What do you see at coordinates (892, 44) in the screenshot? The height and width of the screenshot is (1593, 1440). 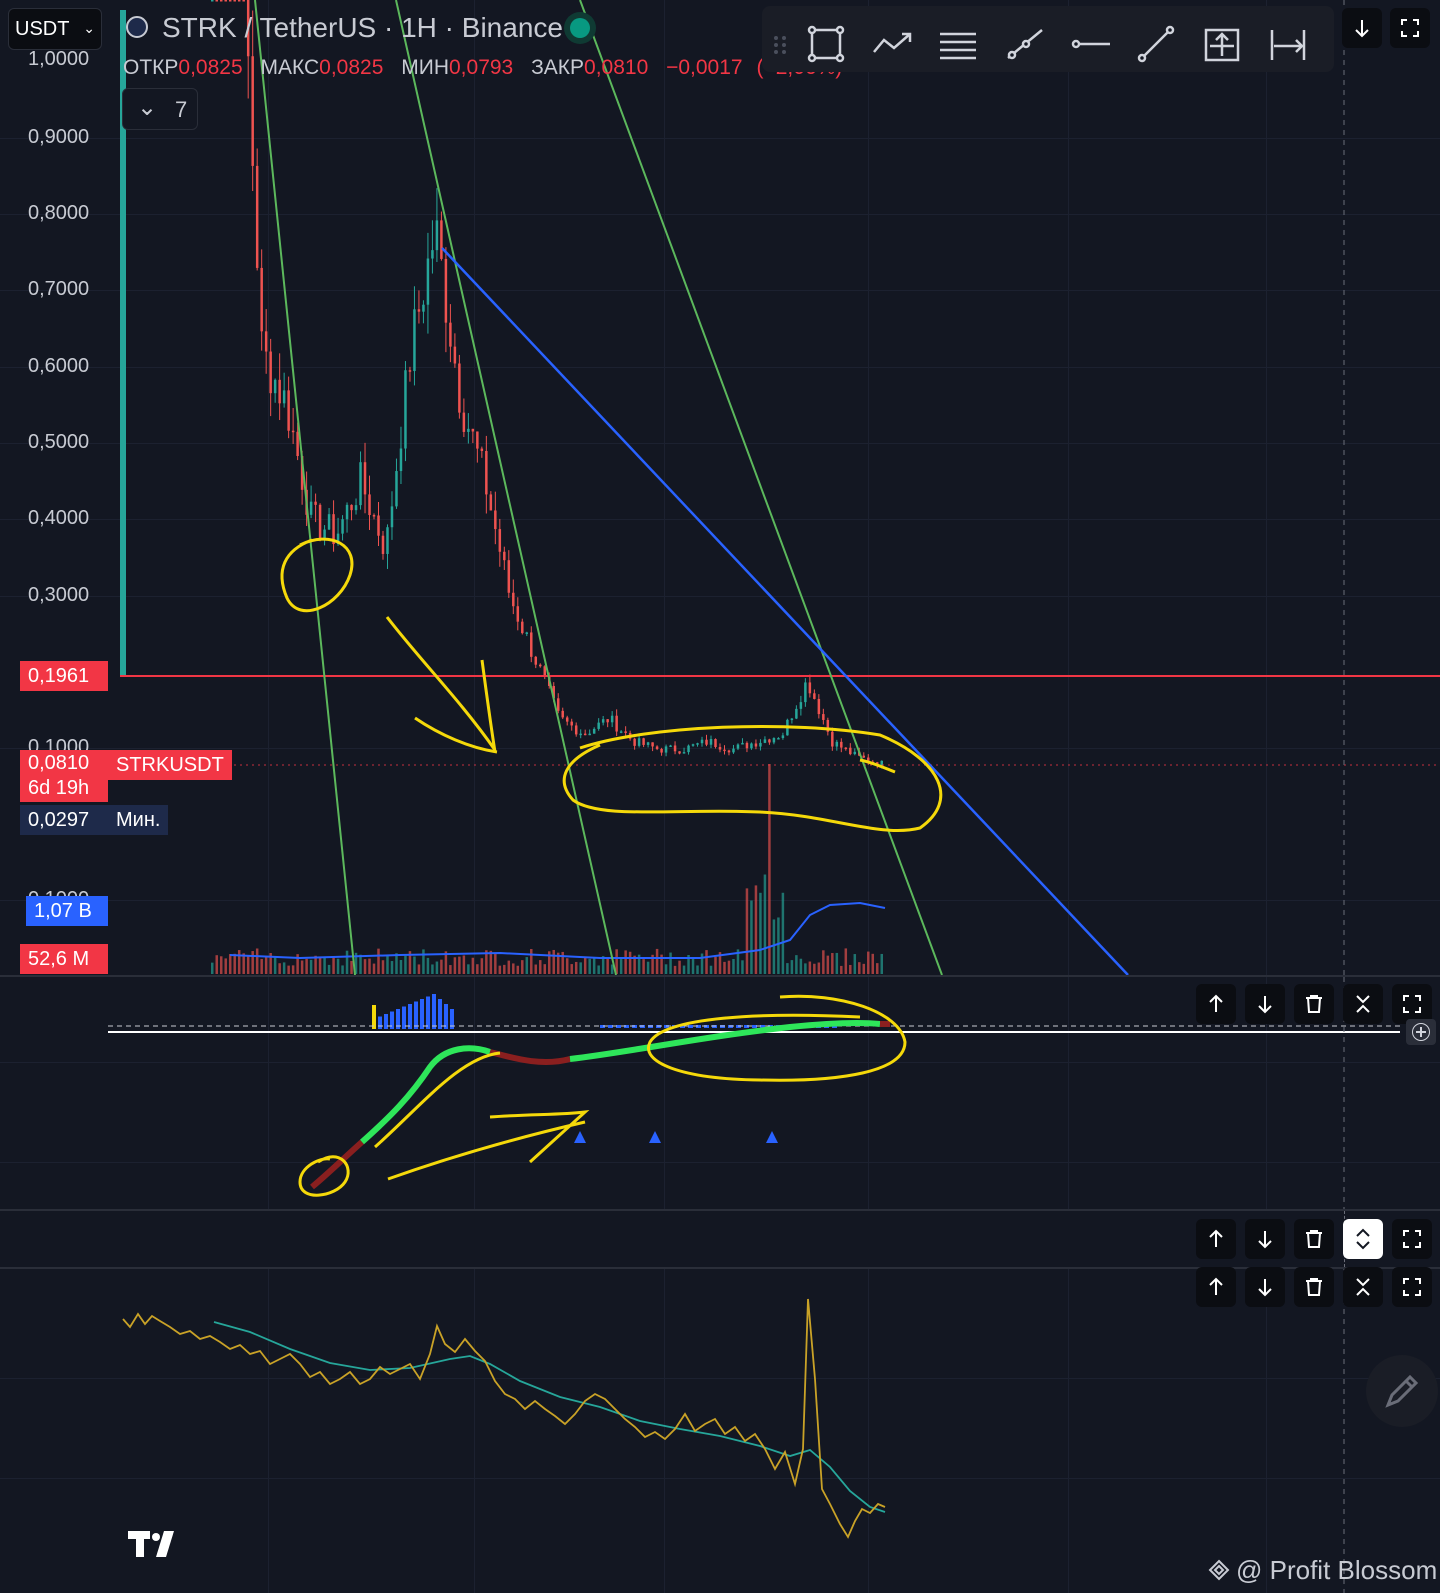 I see `path-icon` at bounding box center [892, 44].